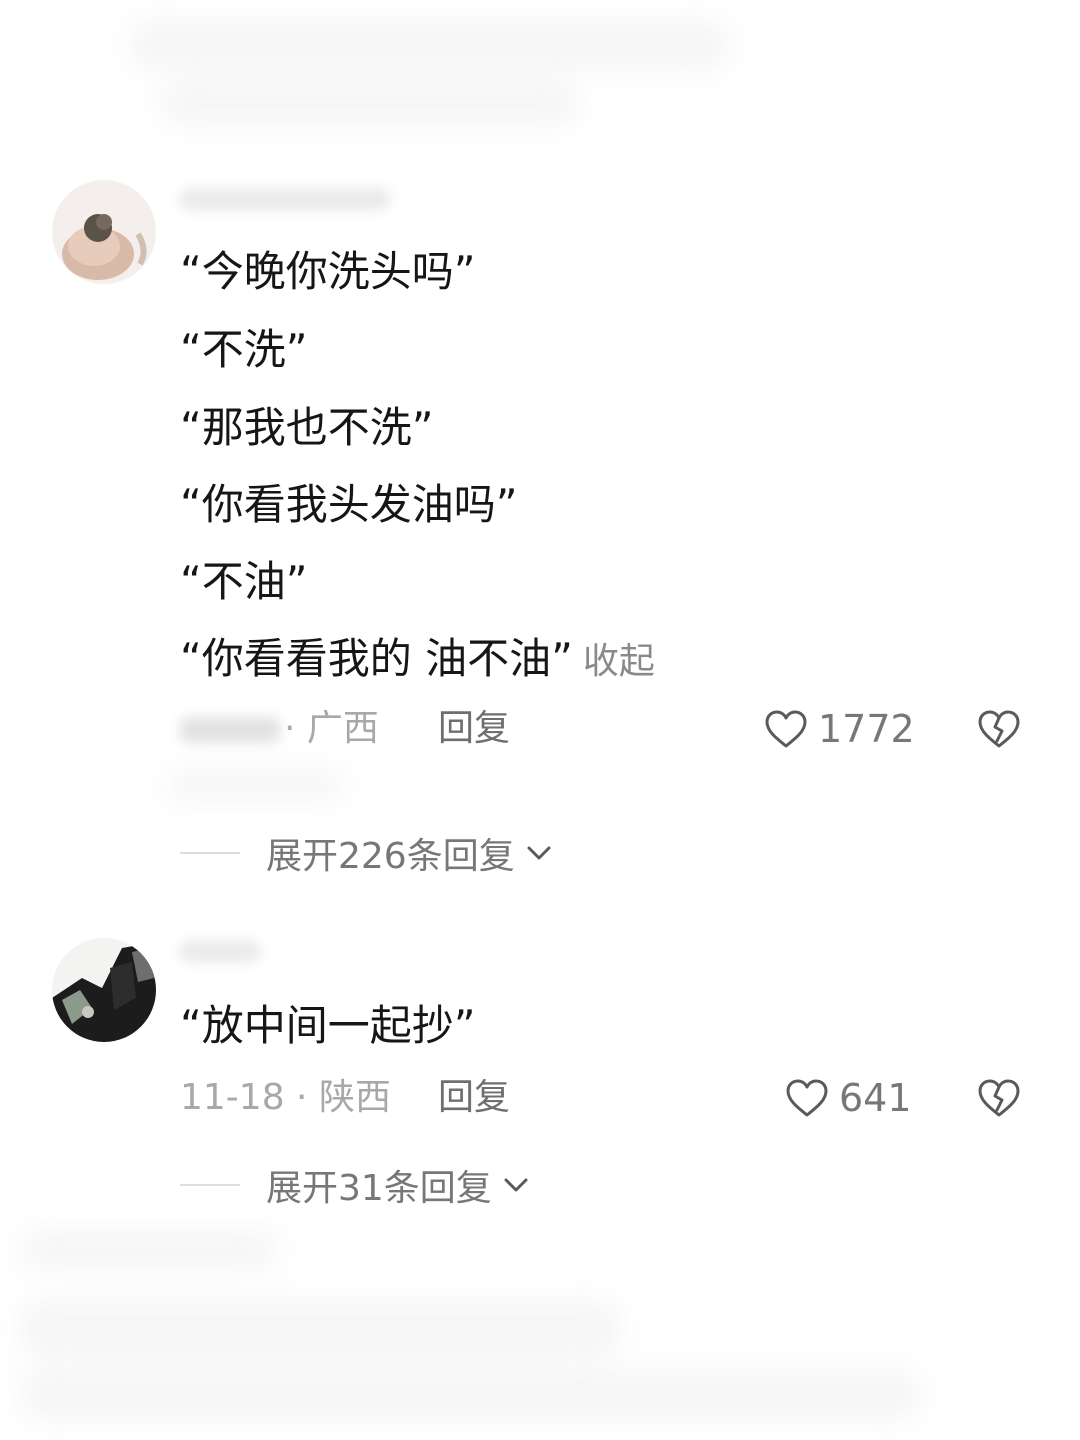 The image size is (1080, 1440). Describe the element at coordinates (230, 730) in the screenshot. I see `comment-date` at that location.